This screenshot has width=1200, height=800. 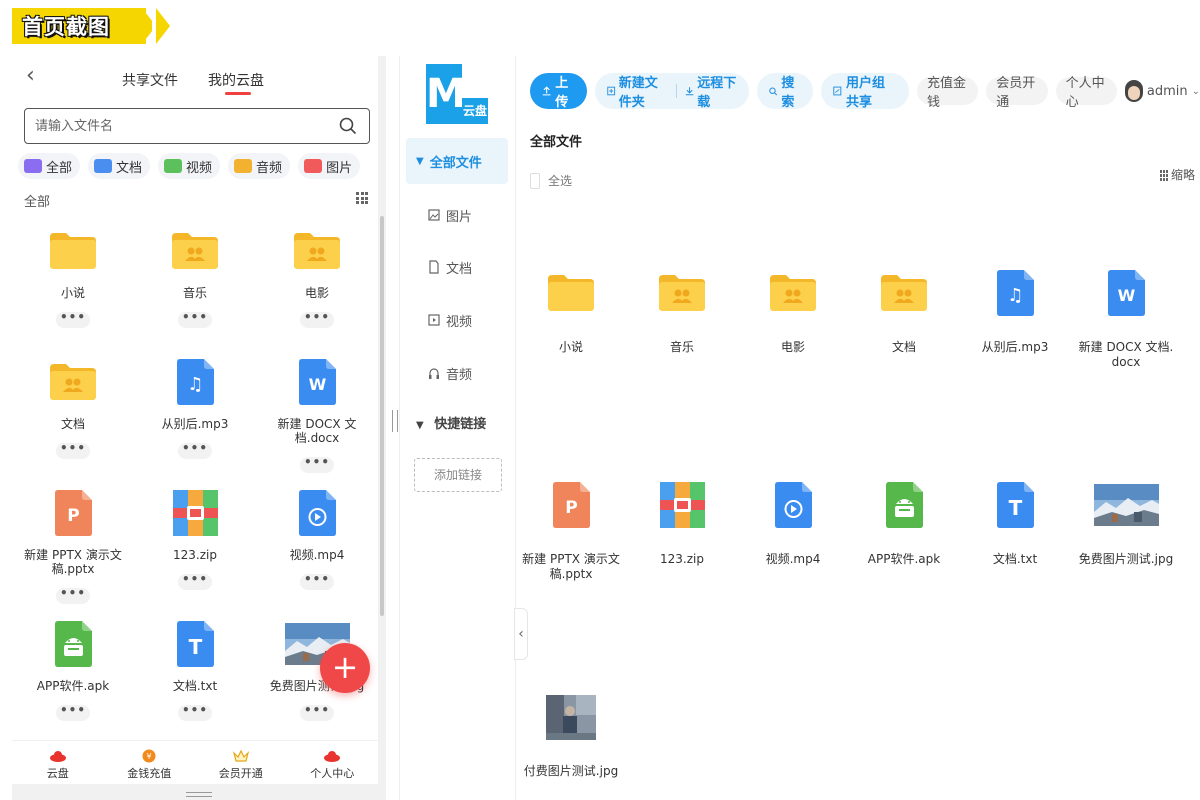 What do you see at coordinates (785, 91) in the screenshot?
I see `search-button: 搜索` at bounding box center [785, 91].